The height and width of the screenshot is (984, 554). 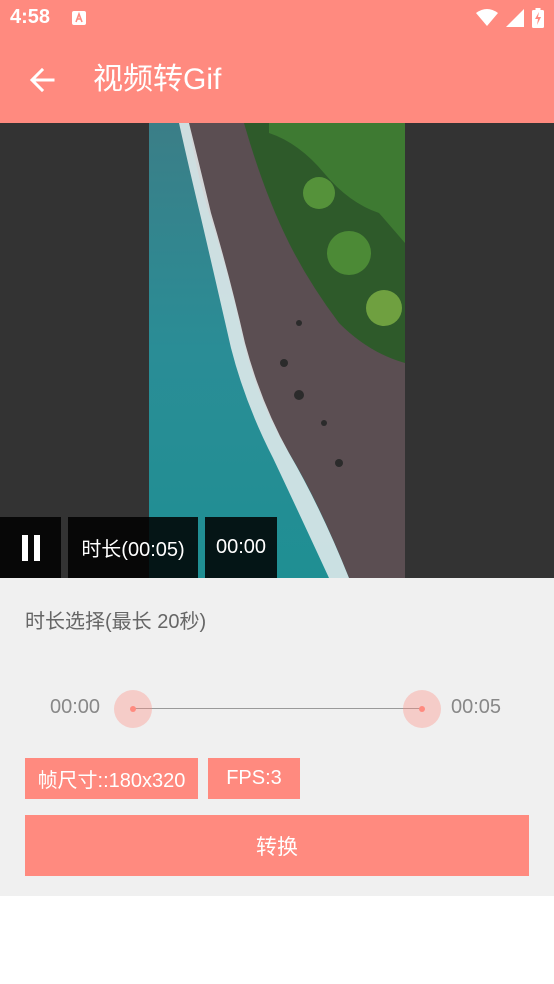 I want to click on video-controls: 时长(00:05) 00:00, so click(x=138, y=547).